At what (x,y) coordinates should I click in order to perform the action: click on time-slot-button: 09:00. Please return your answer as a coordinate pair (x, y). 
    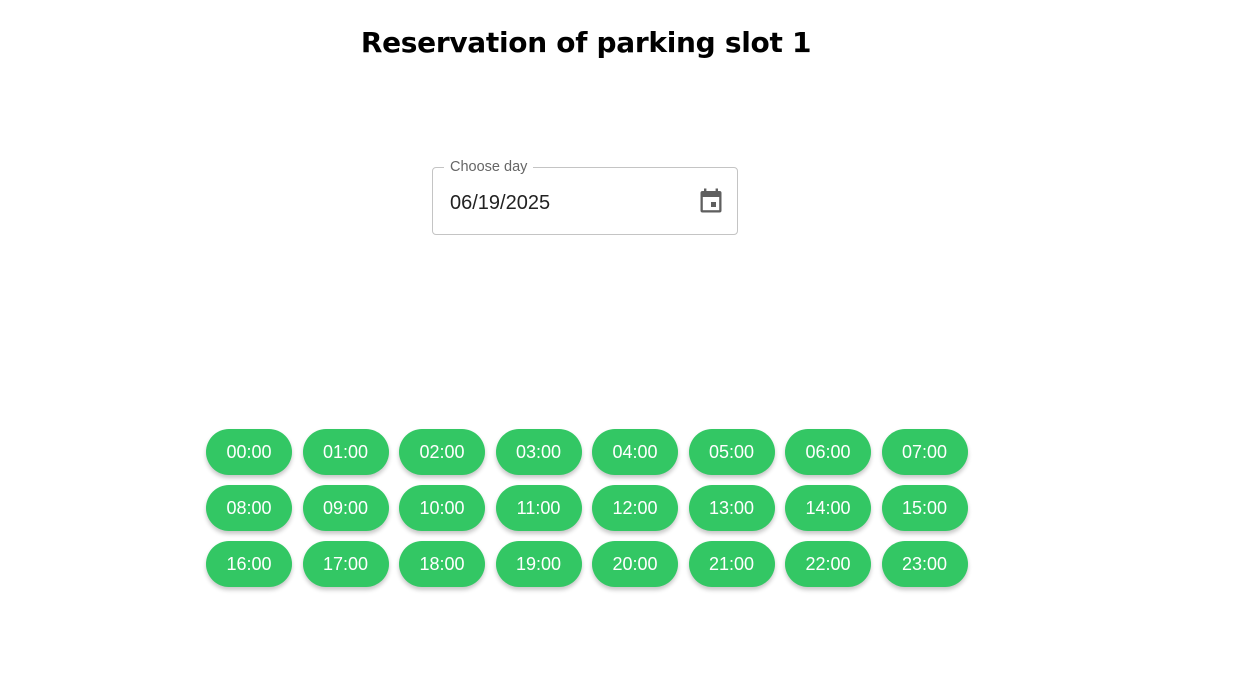
    Looking at the image, I should click on (345, 508).